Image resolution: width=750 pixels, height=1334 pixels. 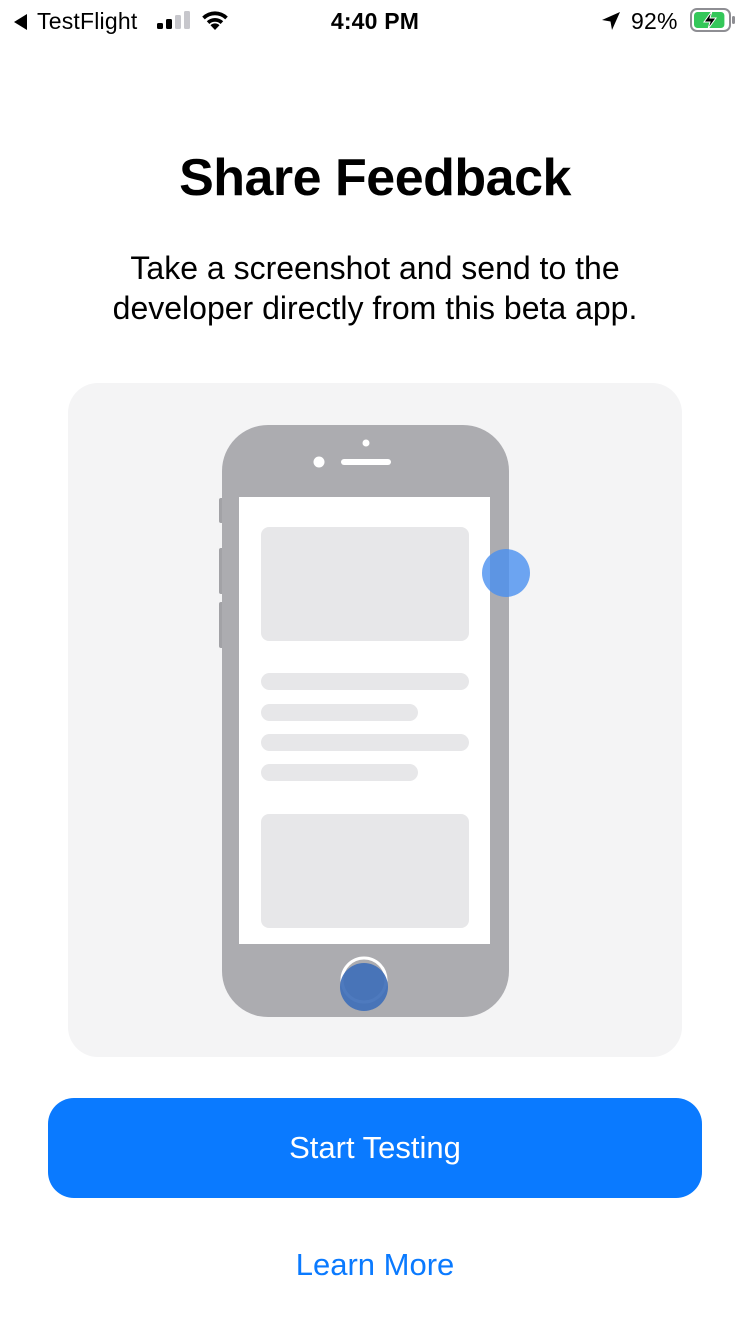 What do you see at coordinates (375, 178) in the screenshot?
I see `page-title: Share Feedback` at bounding box center [375, 178].